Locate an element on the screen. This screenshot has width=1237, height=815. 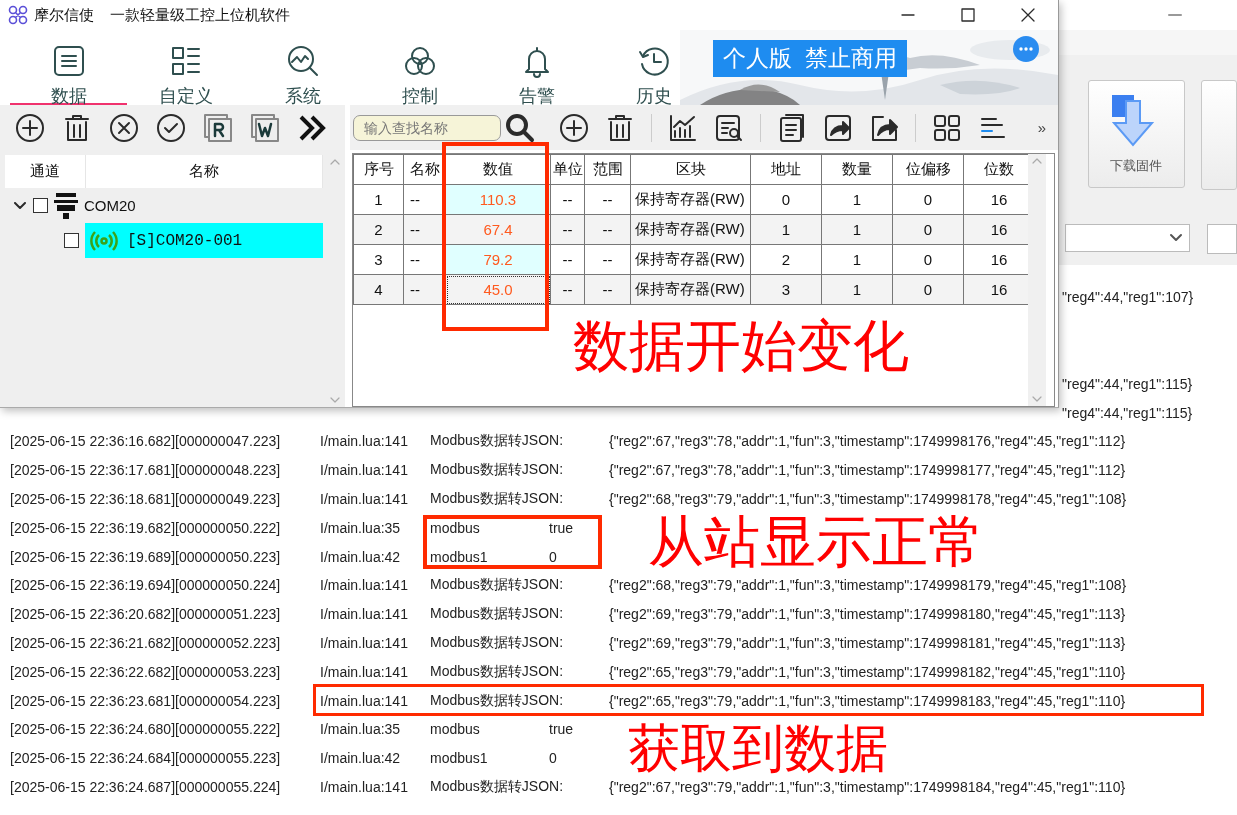
annotation-text: 从站显示正常 is located at coordinates (816, 542).